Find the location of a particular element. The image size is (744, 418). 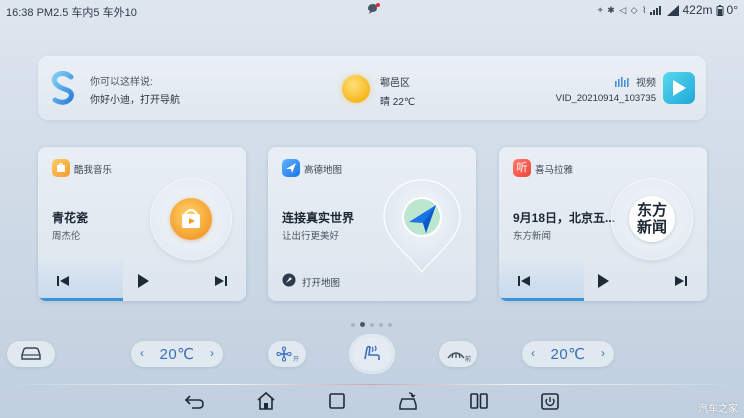

home-icon is located at coordinates (266, 401).